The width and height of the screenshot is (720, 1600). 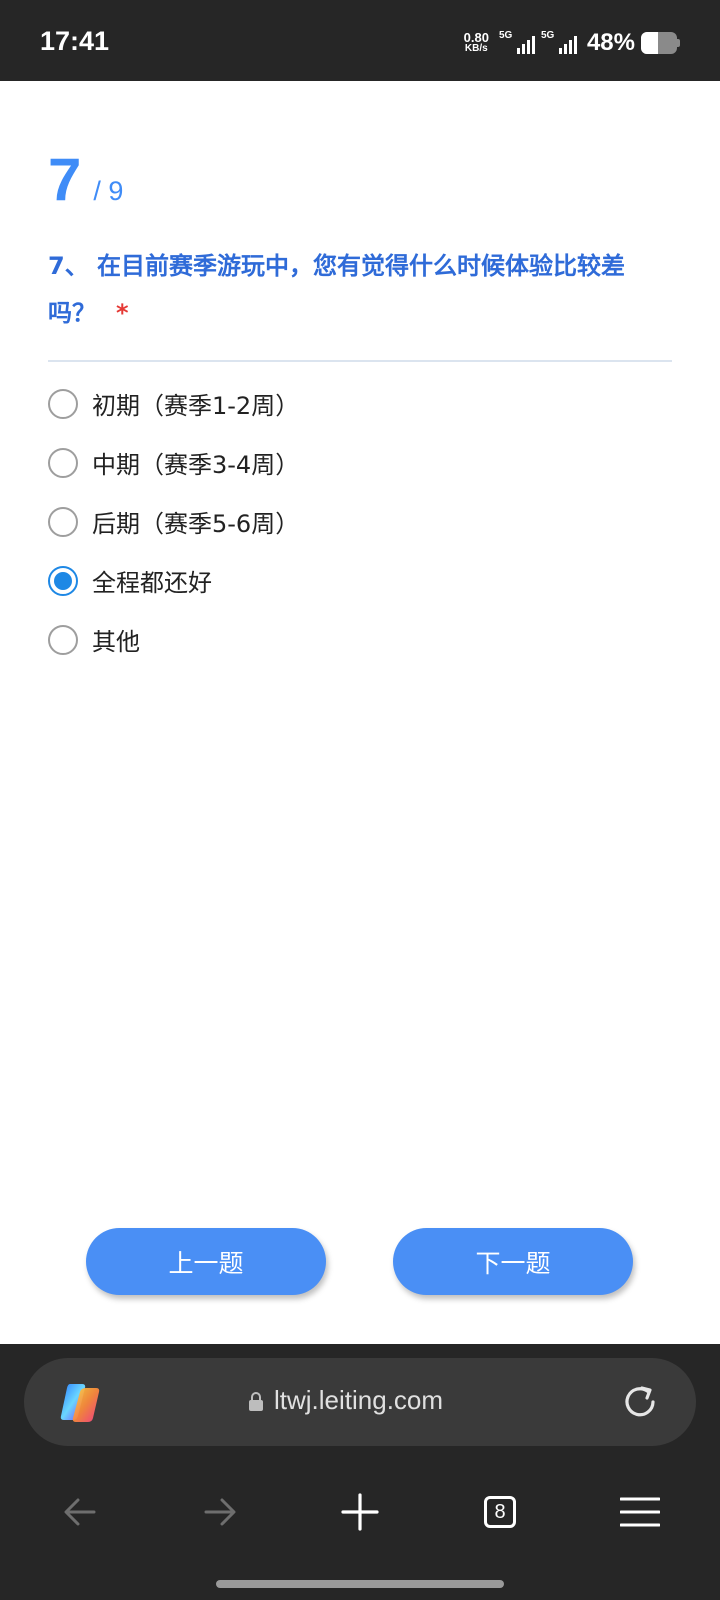 I want to click on network-speed-value: 0.80, so click(x=476, y=37).